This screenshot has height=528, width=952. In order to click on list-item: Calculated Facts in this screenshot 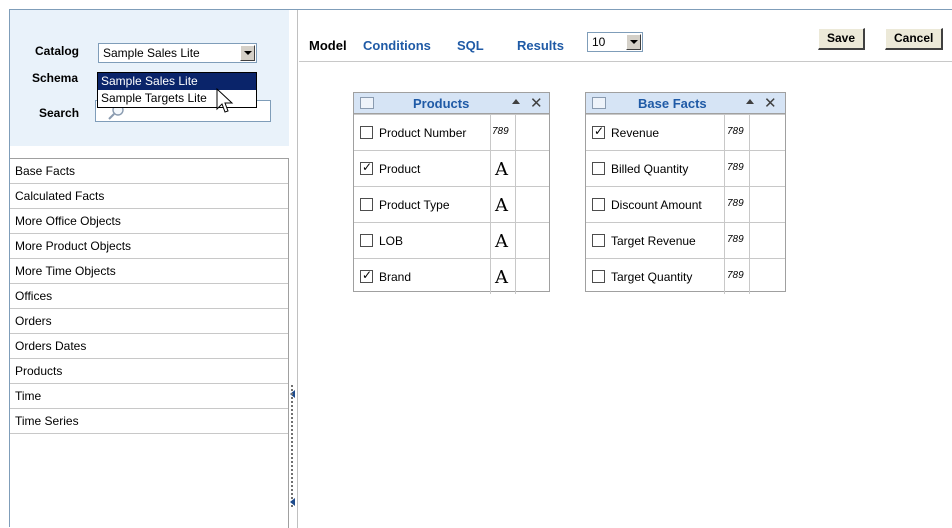, I will do `click(149, 196)`.